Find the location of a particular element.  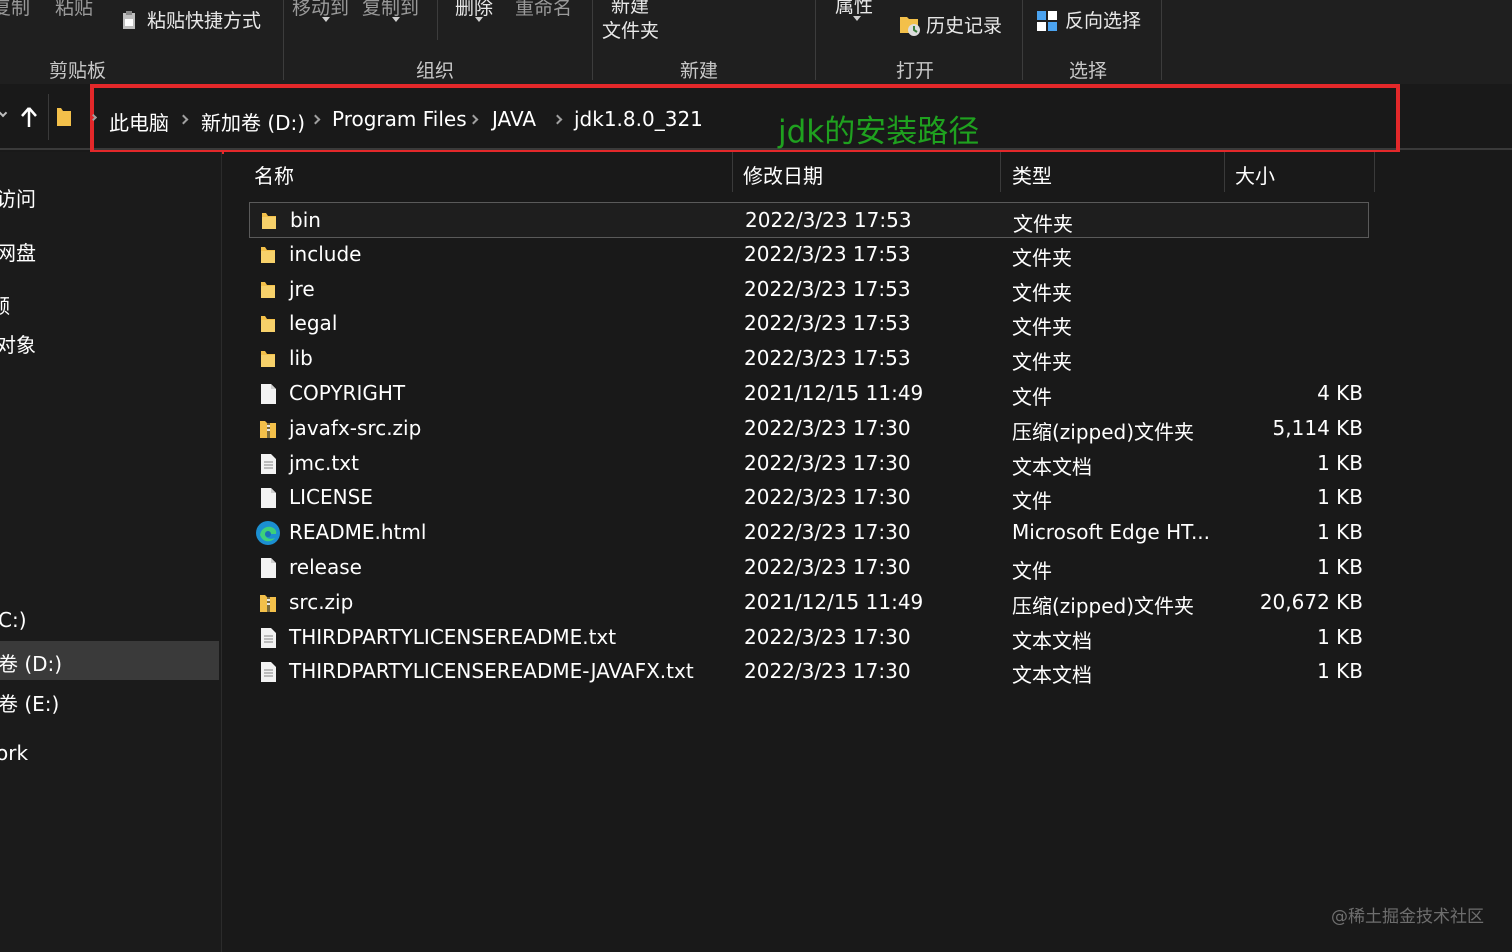

nav-item-drive-d: 卷 (D:) is located at coordinates (31, 662).